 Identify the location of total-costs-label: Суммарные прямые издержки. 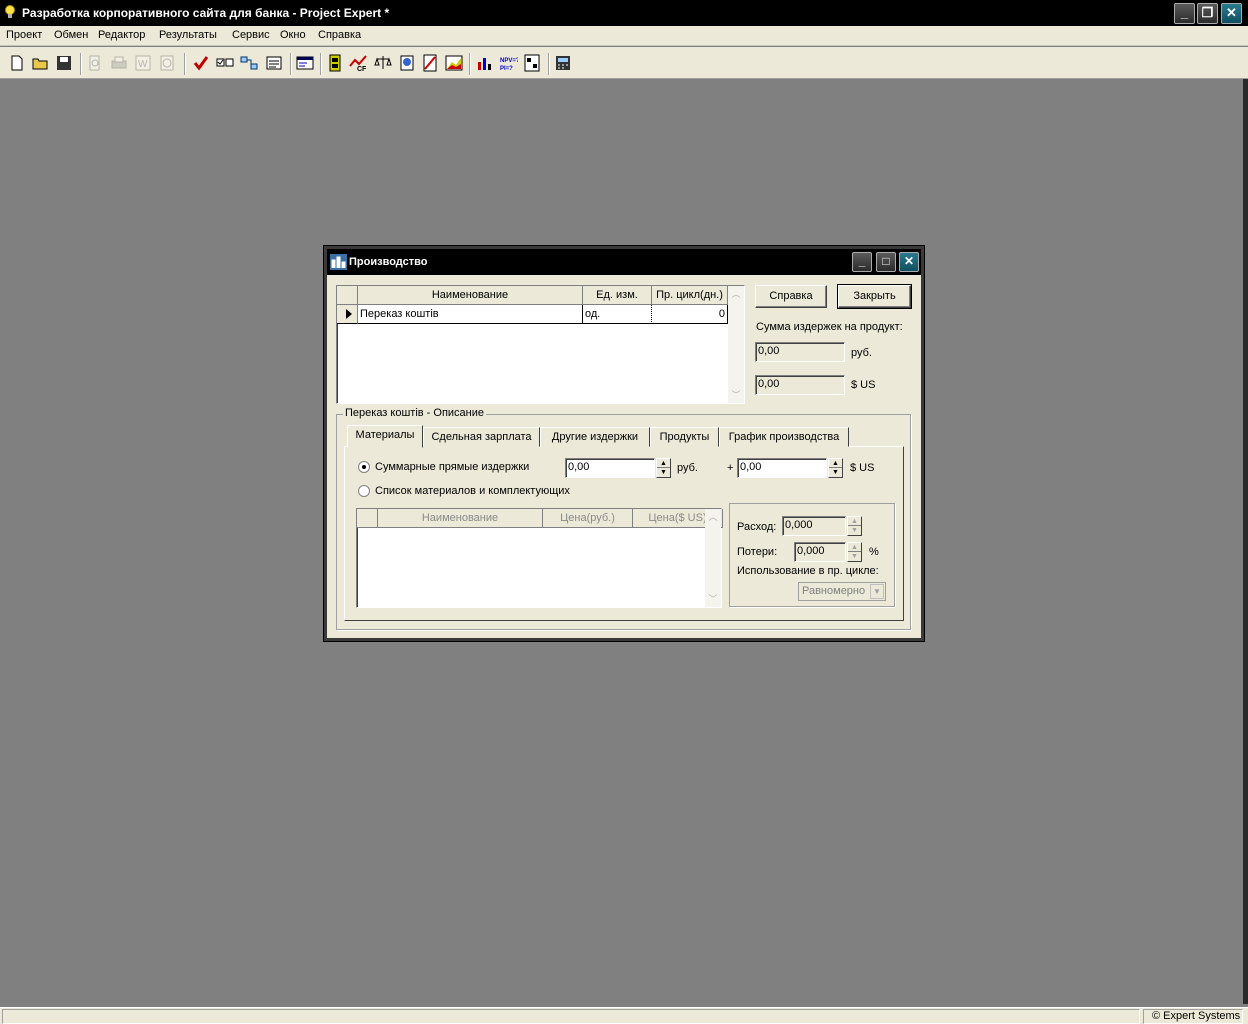
(452, 467).